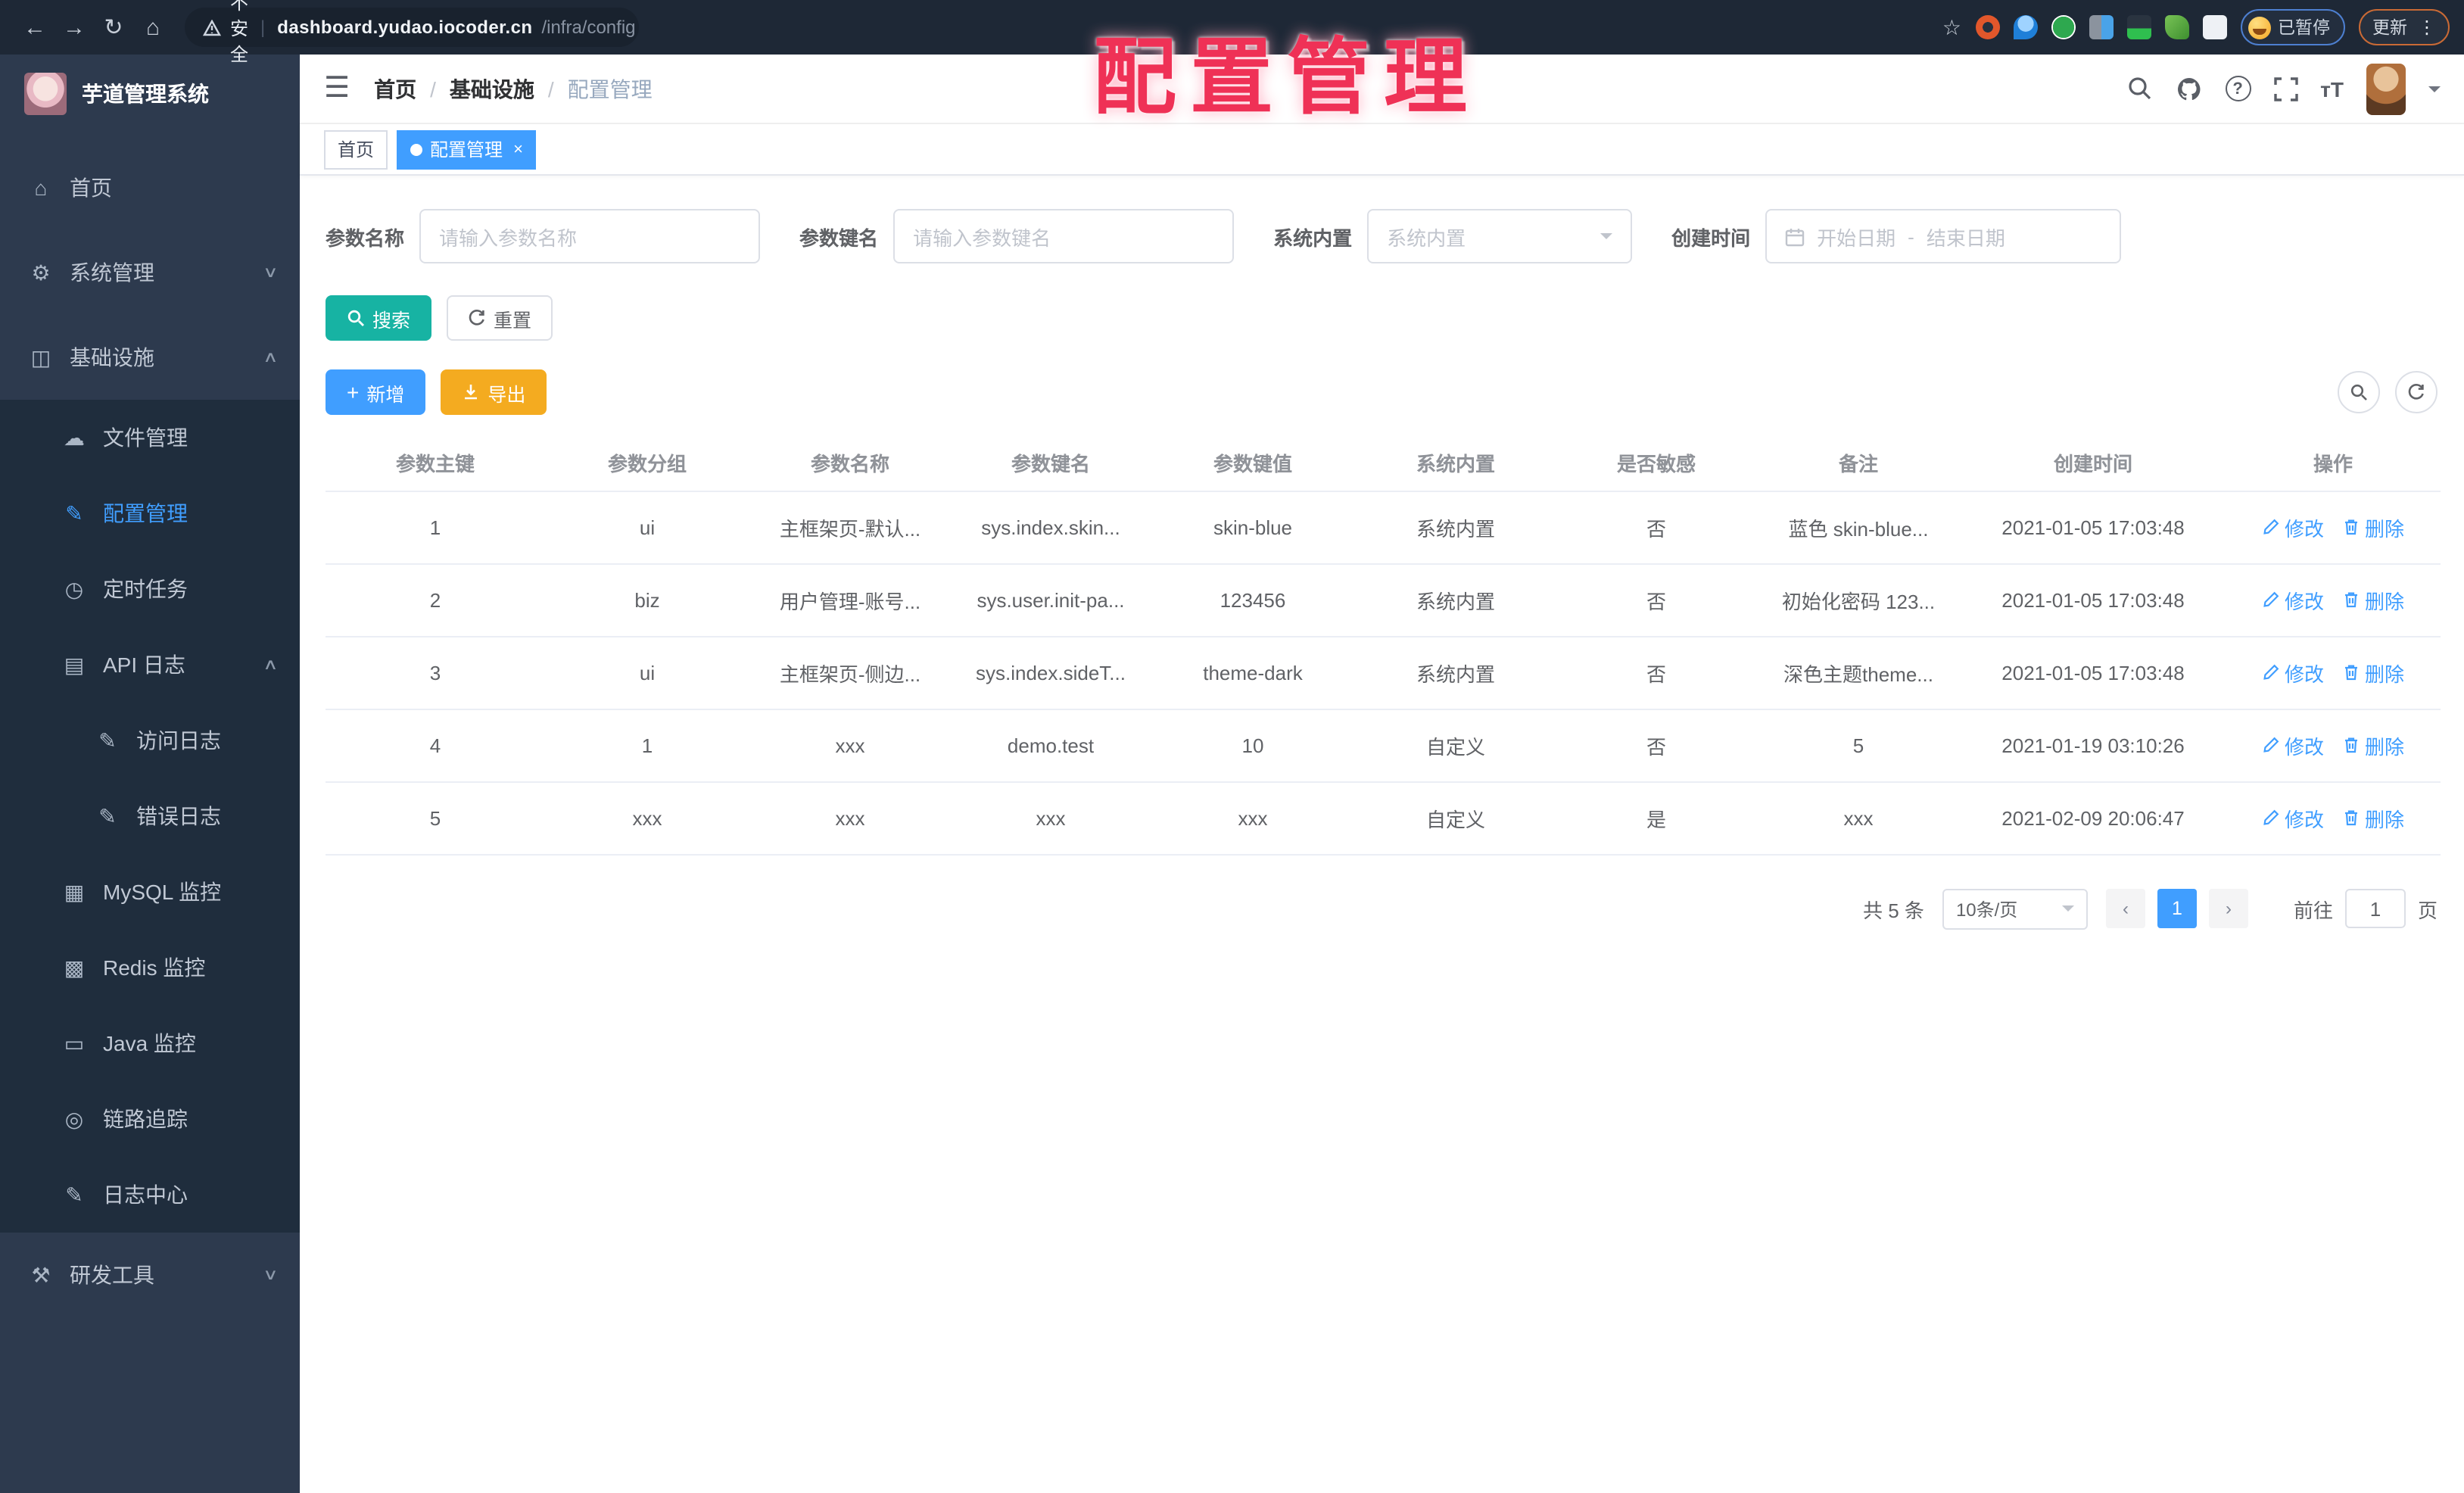 This screenshot has width=2464, height=1493. Describe the element at coordinates (1253, 745) in the screenshot. I see `table-cell: 10` at that location.